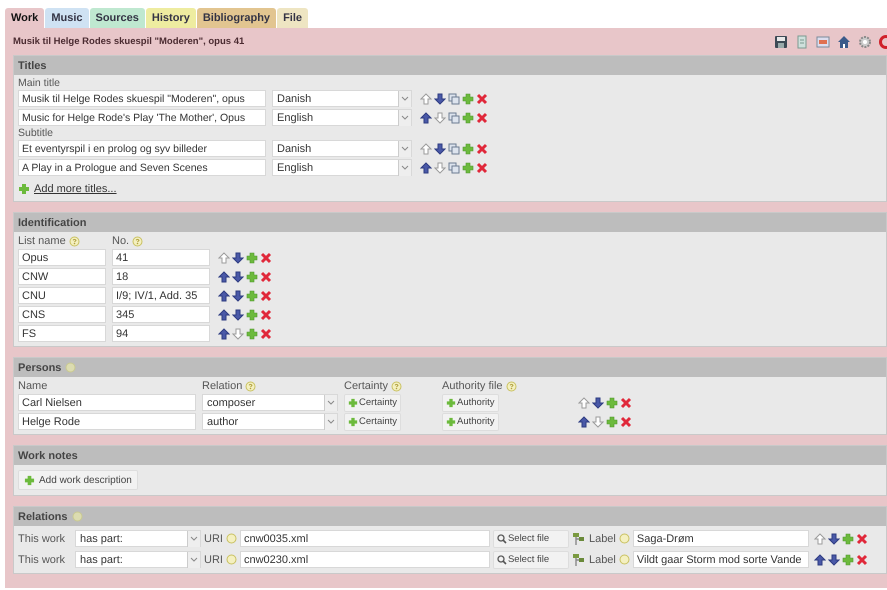 The height and width of the screenshot is (590, 887). What do you see at coordinates (62, 295) in the screenshot?
I see `list-name-field: CNU` at bounding box center [62, 295].